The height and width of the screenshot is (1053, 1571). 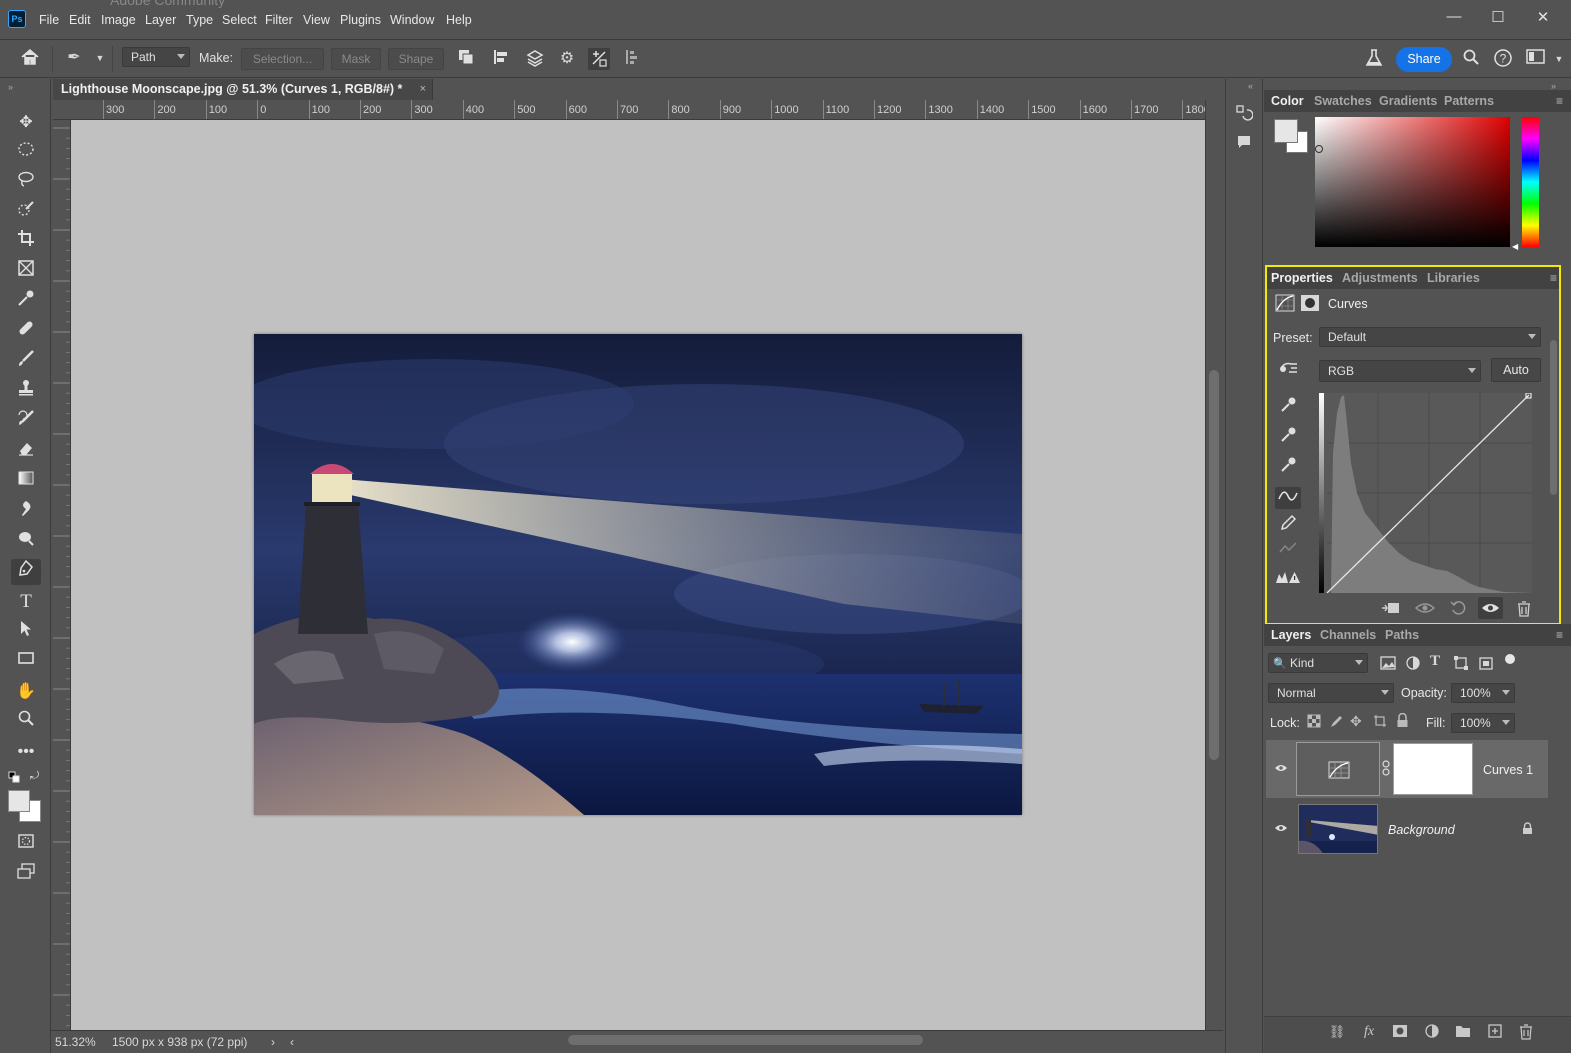 I want to click on clip-to-layer-icon, so click(x=1391, y=609).